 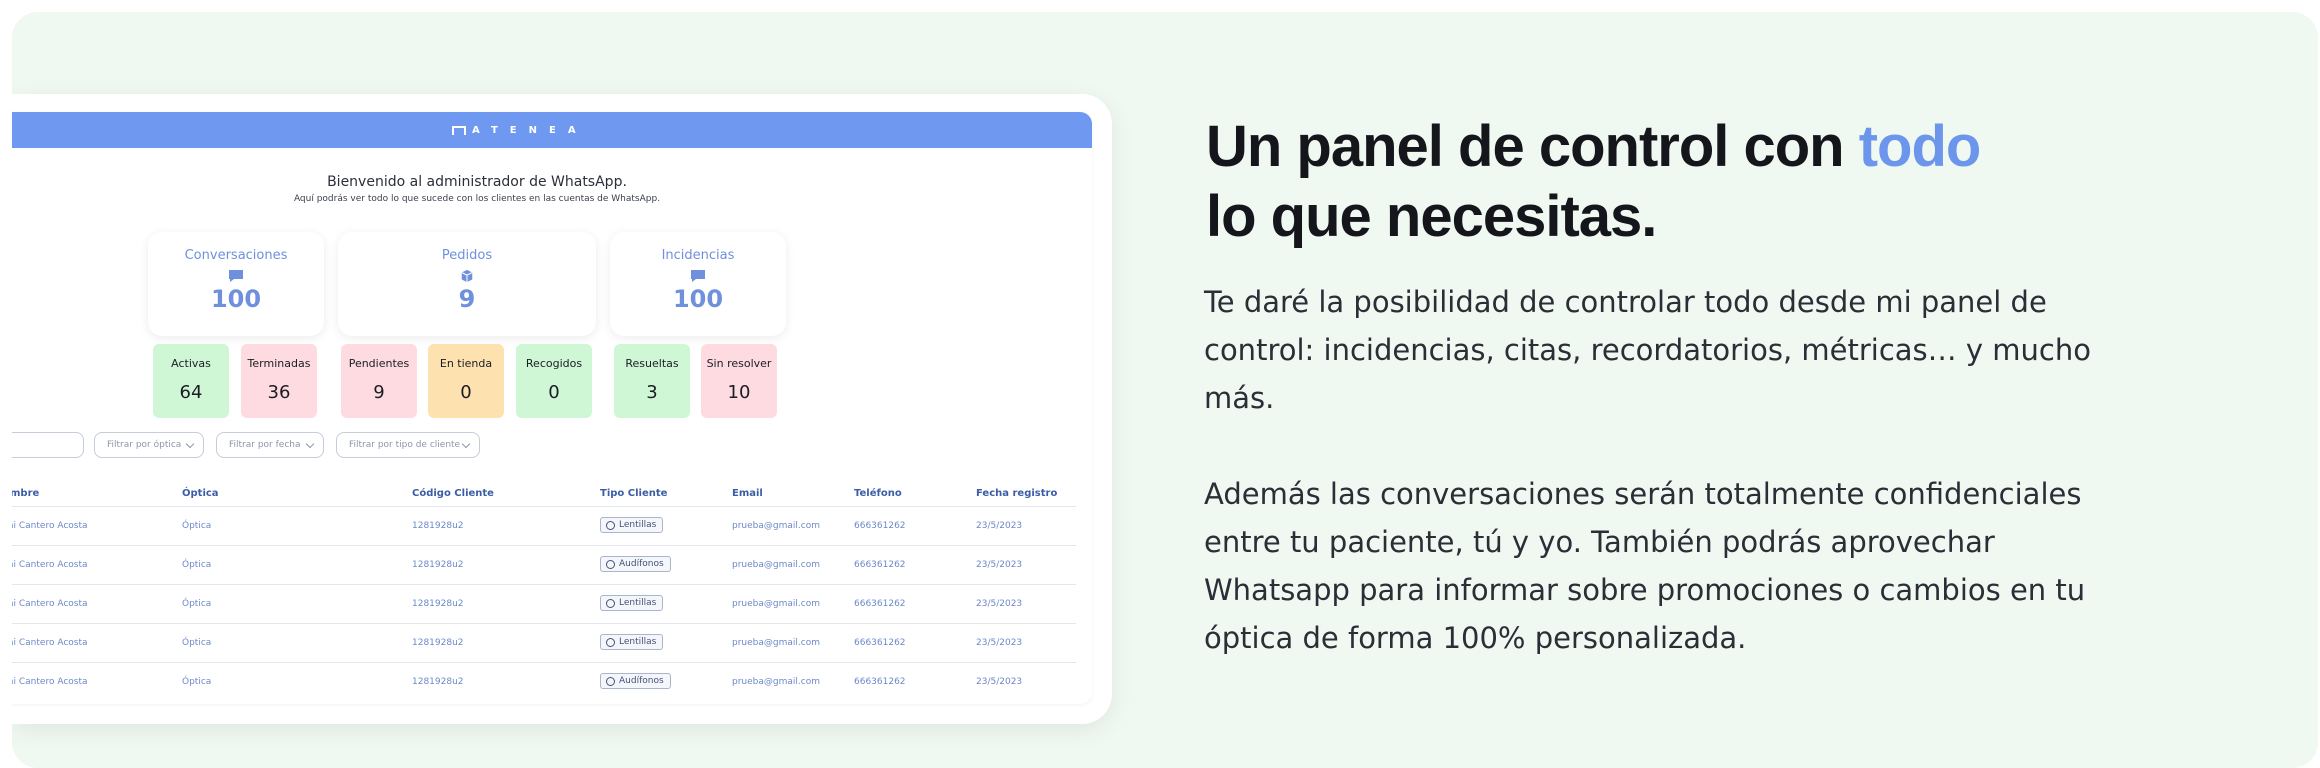 What do you see at coordinates (265, 445) in the screenshot?
I see `filter-label: Filtrar por fecha` at bounding box center [265, 445].